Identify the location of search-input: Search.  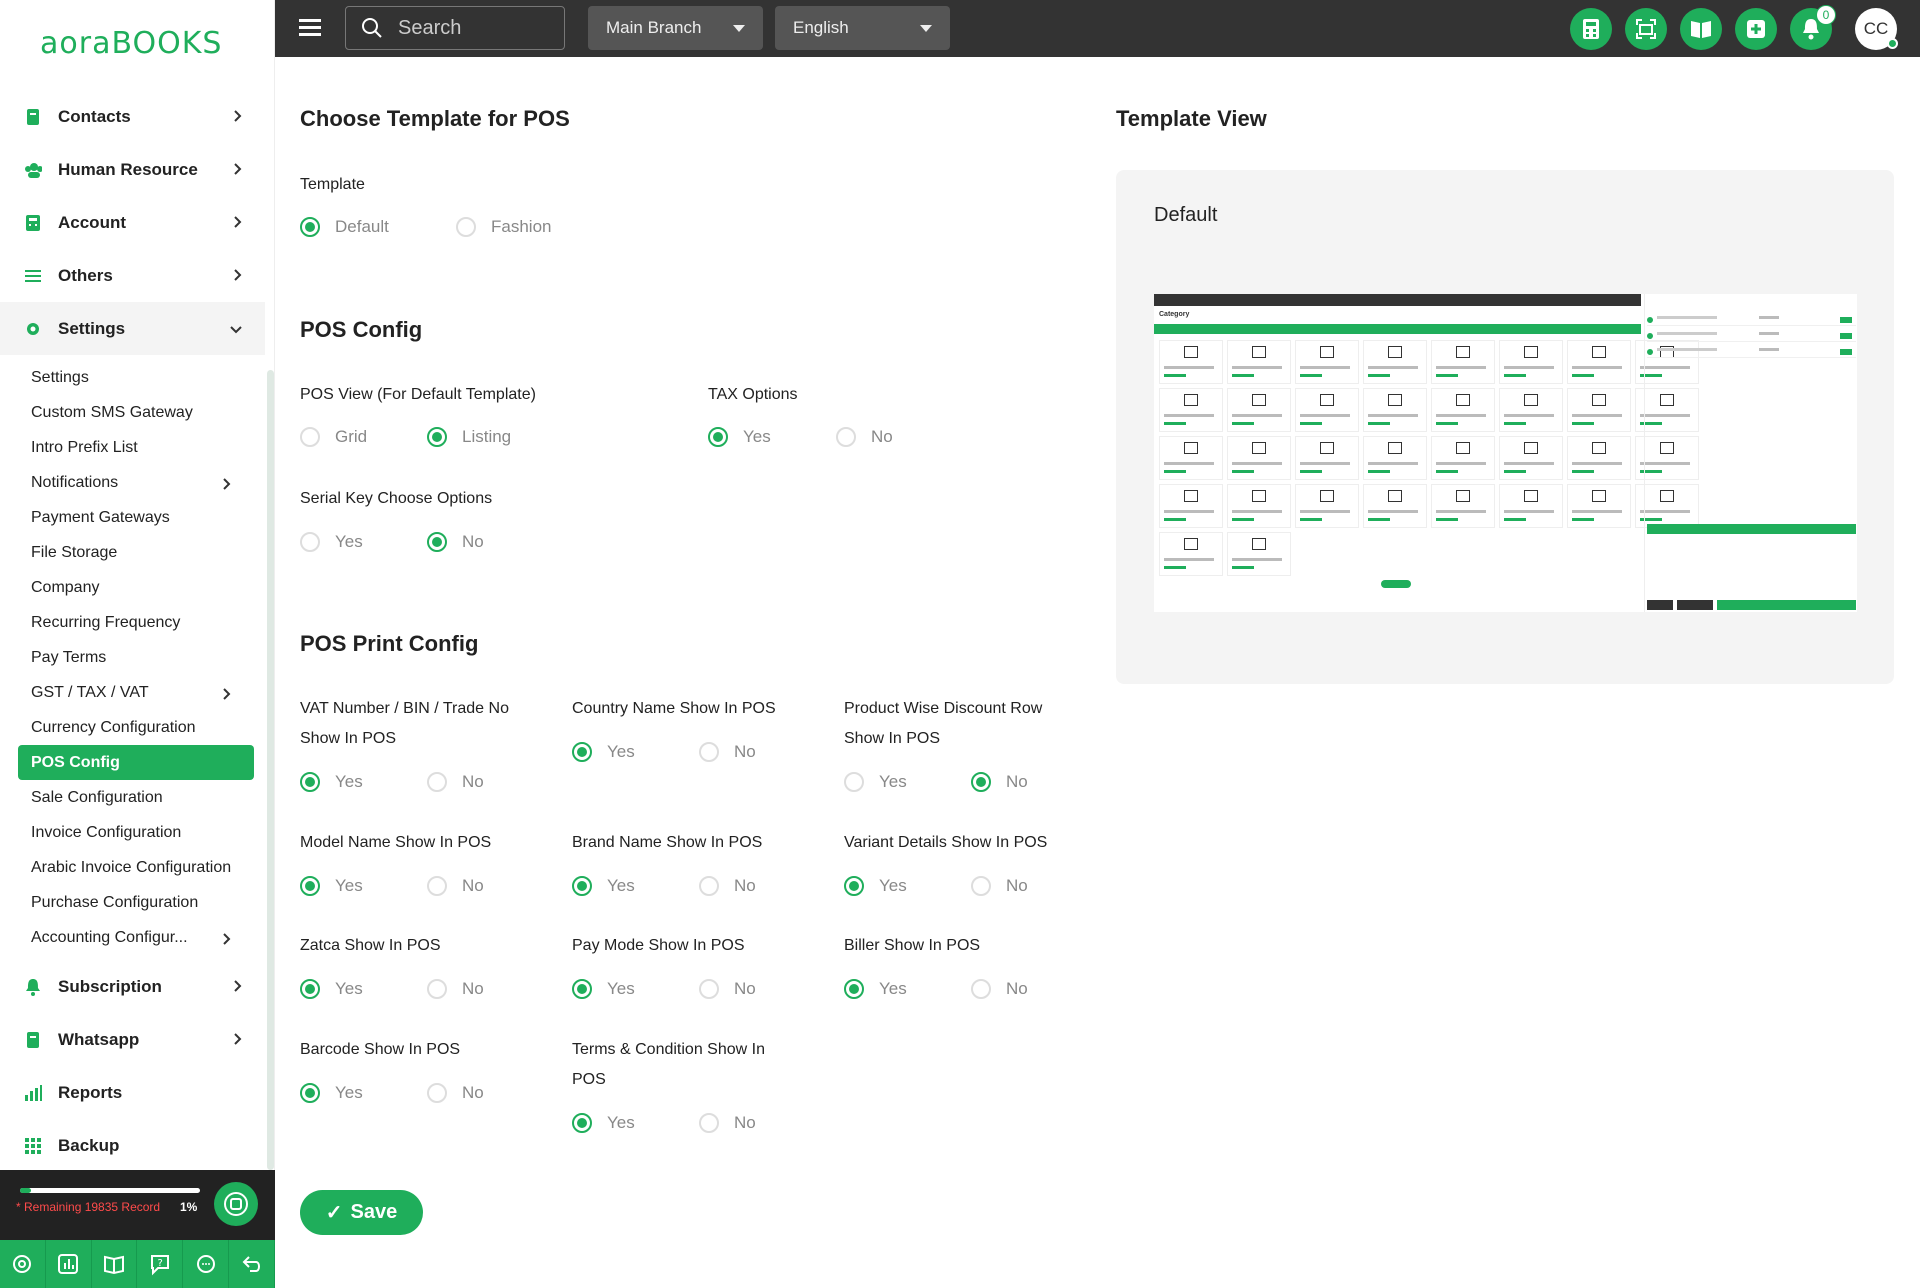
(455, 28).